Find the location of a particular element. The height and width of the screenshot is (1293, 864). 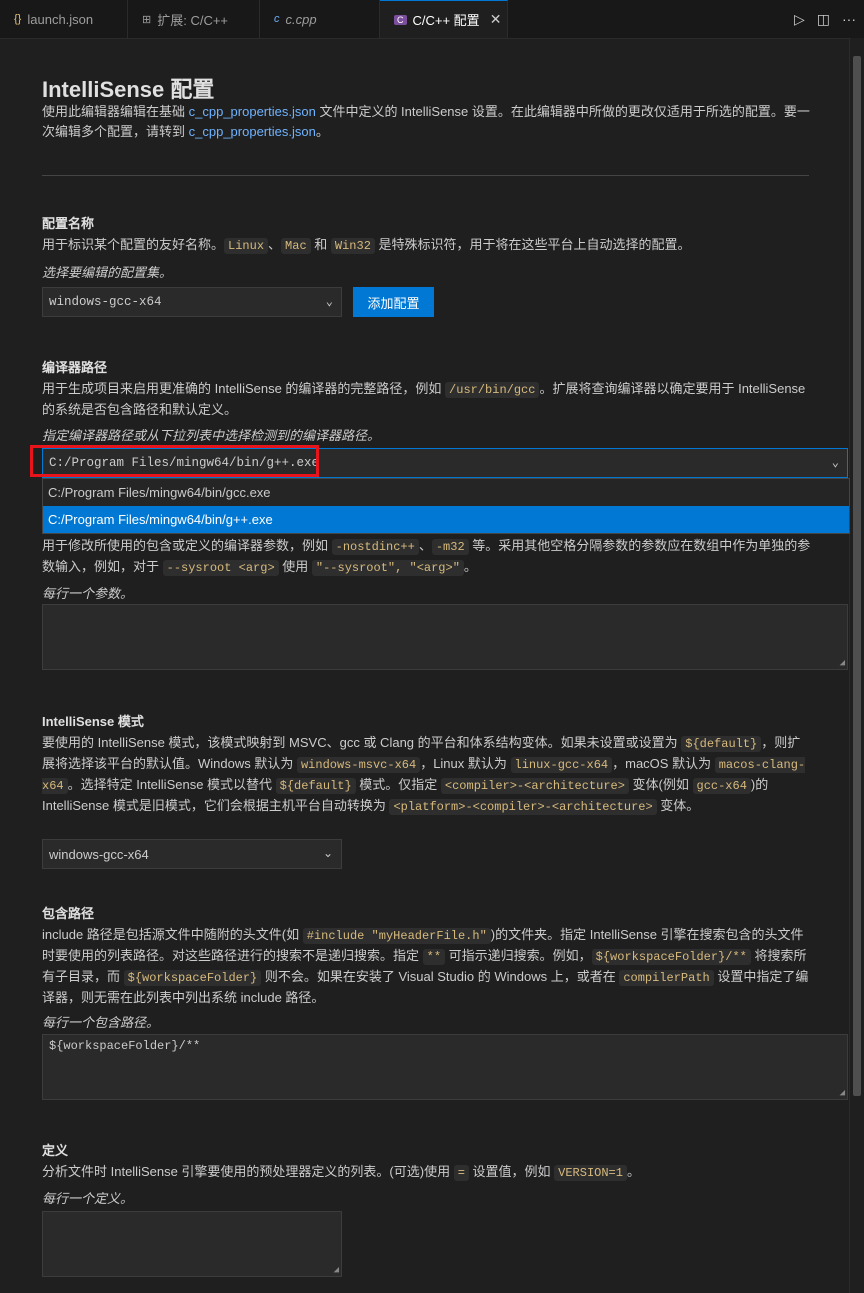

config-name-title: 配置名称 is located at coordinates (68, 223).